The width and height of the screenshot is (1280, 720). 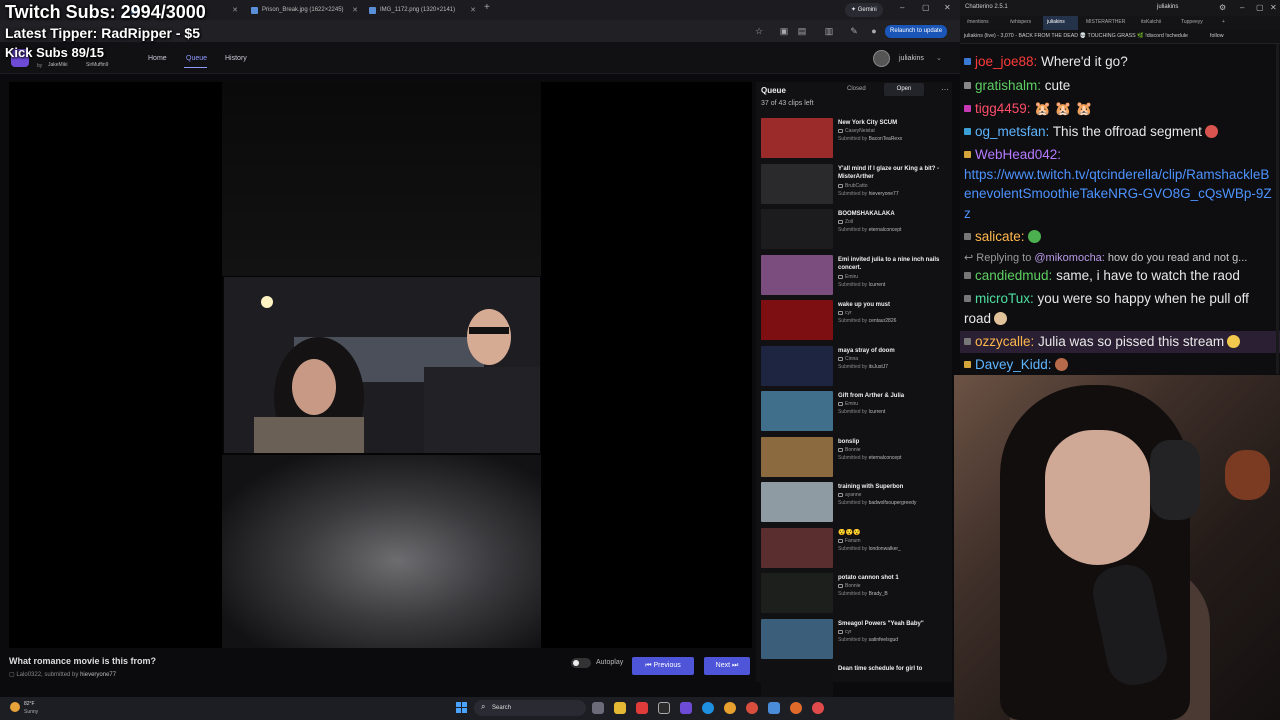 What do you see at coordinates (1003, 108) in the screenshot?
I see `chat-username: tigg4459:` at bounding box center [1003, 108].